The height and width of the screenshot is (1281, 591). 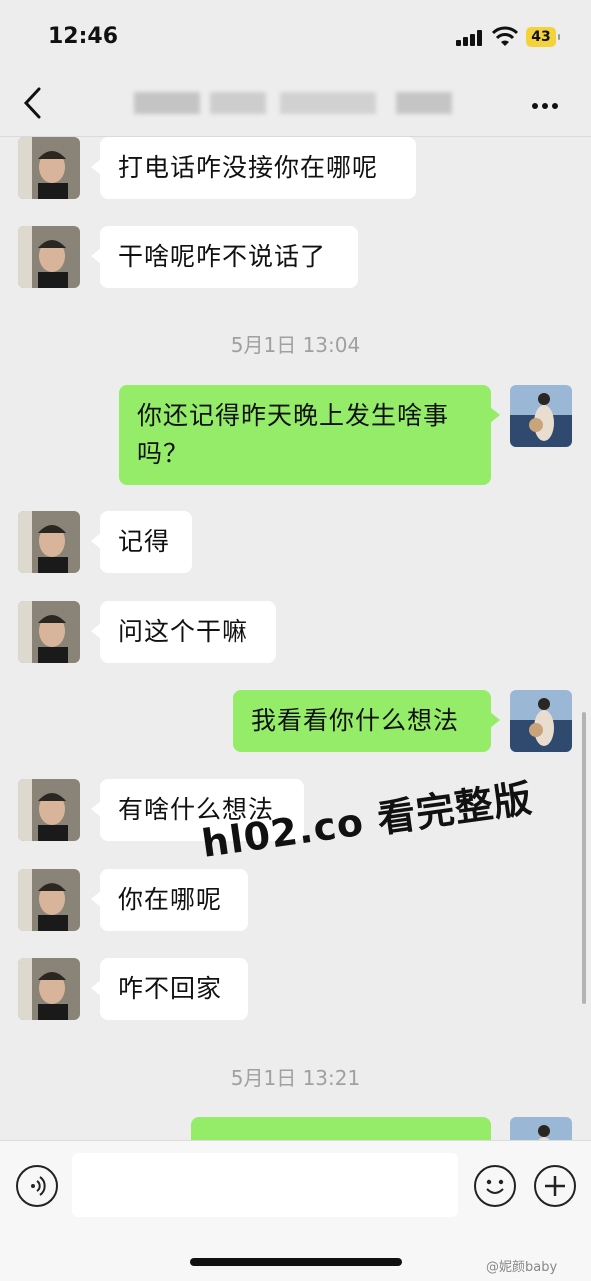 What do you see at coordinates (555, 1186) in the screenshot?
I see `plus-icon` at bounding box center [555, 1186].